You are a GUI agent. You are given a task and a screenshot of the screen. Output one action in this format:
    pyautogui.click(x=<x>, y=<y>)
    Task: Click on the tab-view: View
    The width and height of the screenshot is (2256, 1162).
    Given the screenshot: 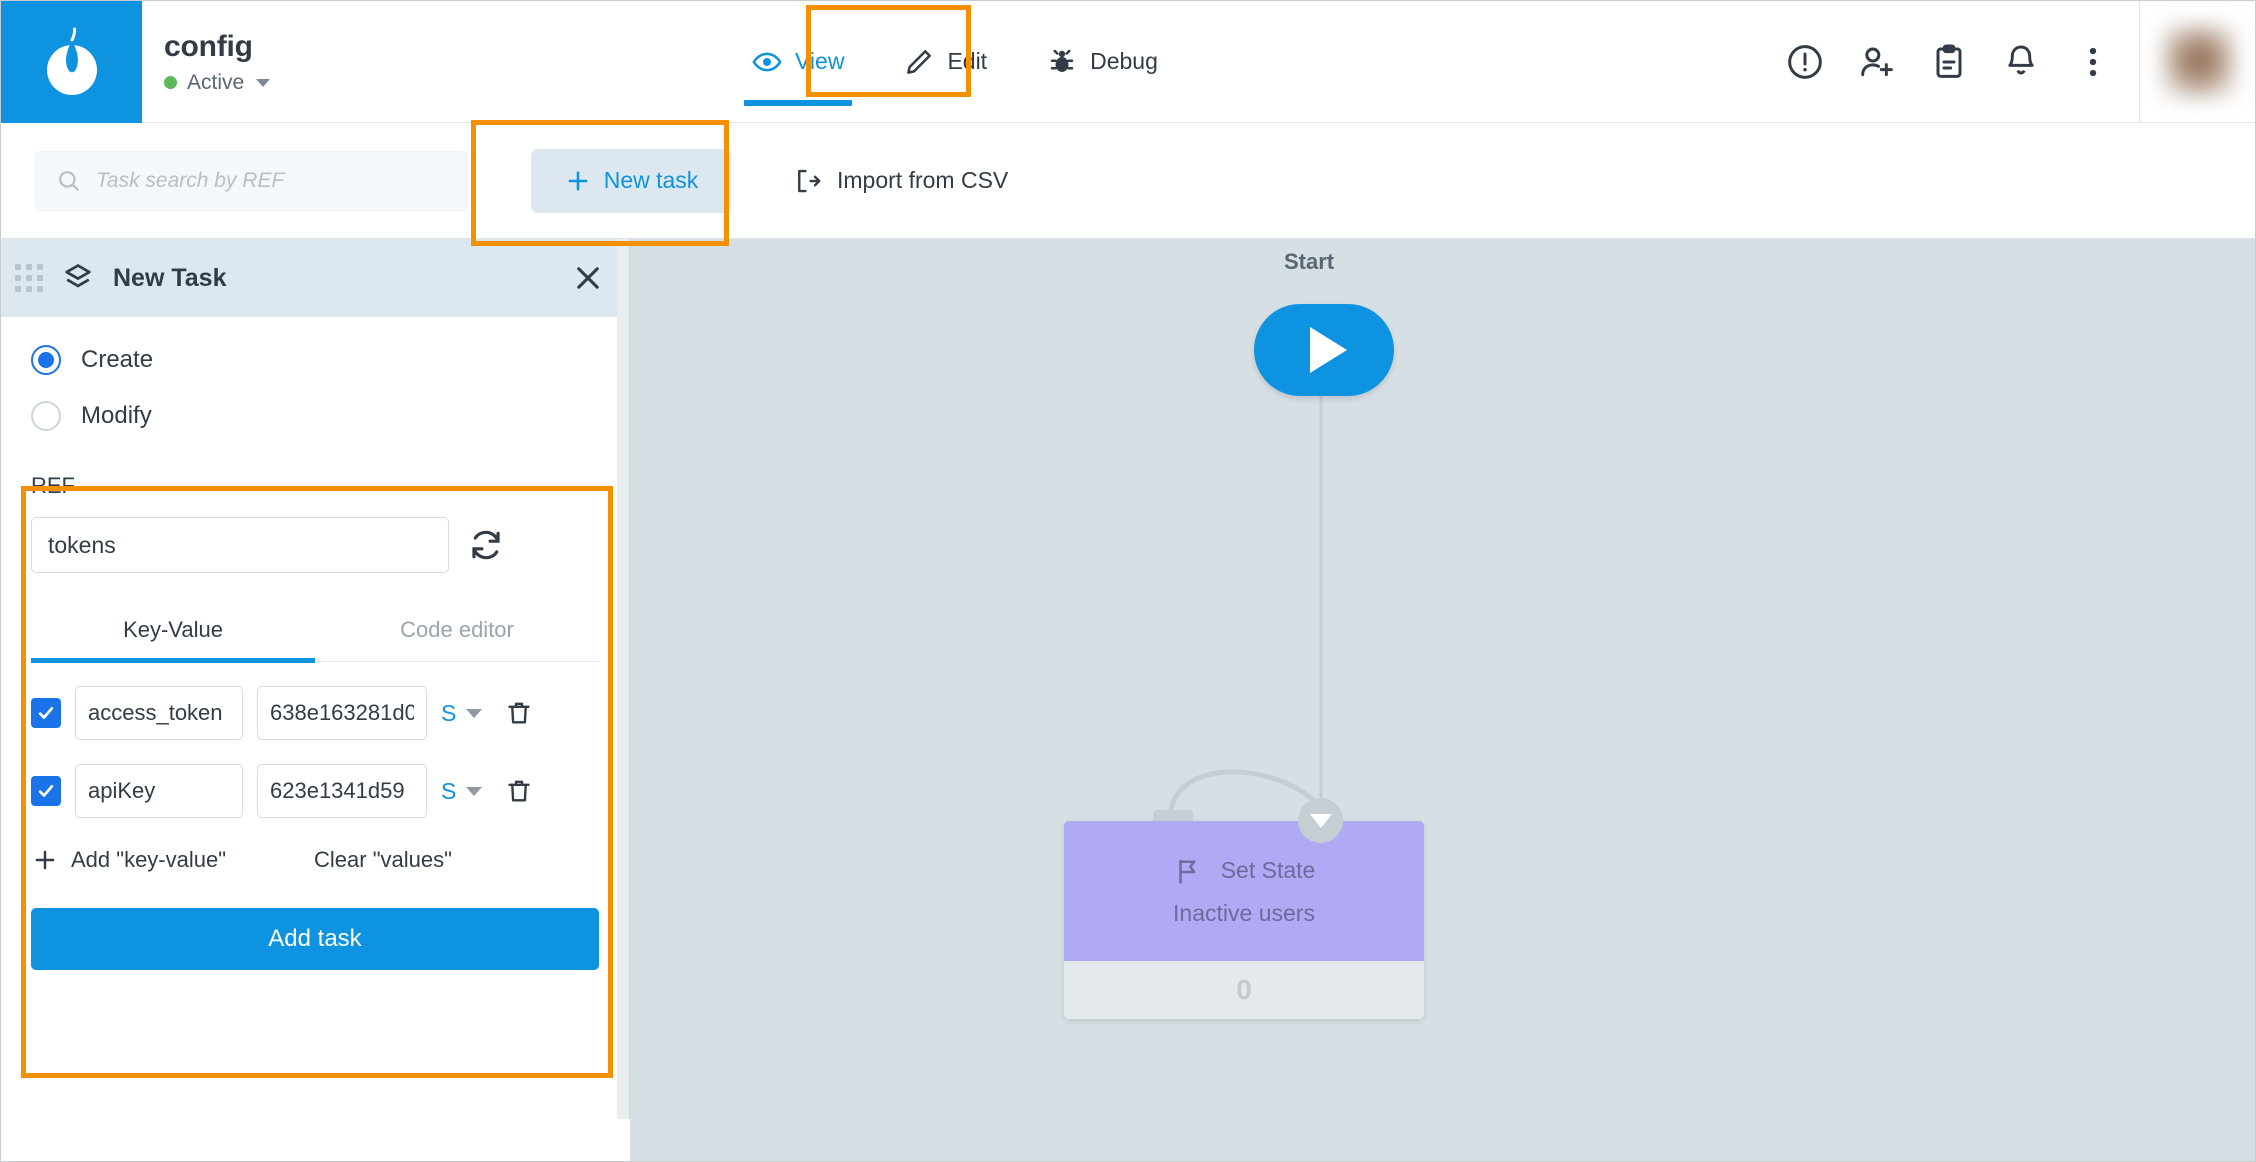 What is the action you would take?
    pyautogui.click(x=798, y=61)
    